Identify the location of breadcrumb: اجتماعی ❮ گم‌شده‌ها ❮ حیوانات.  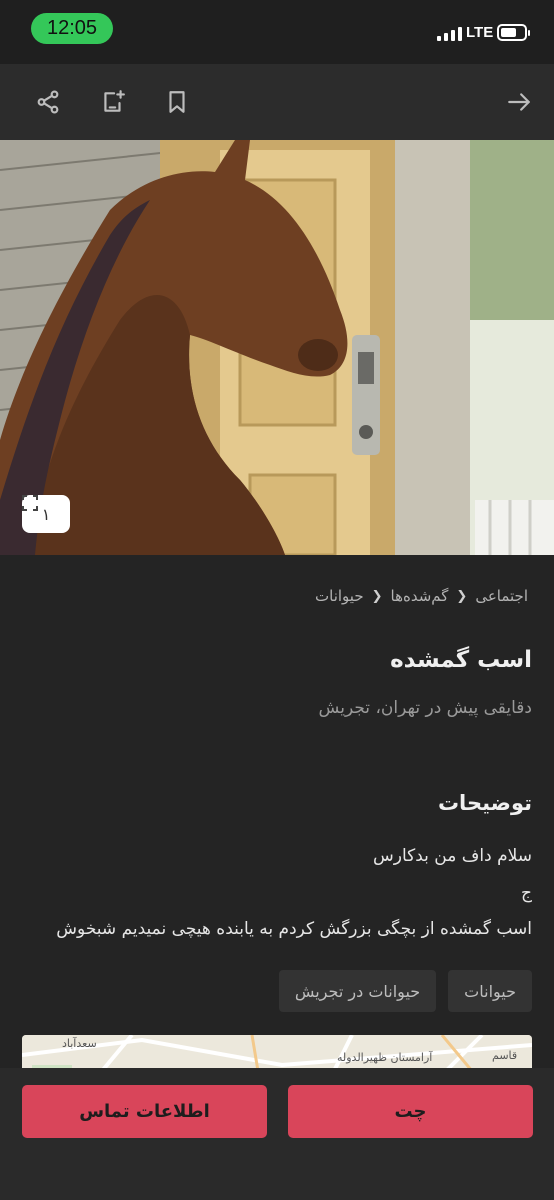
(421, 596).